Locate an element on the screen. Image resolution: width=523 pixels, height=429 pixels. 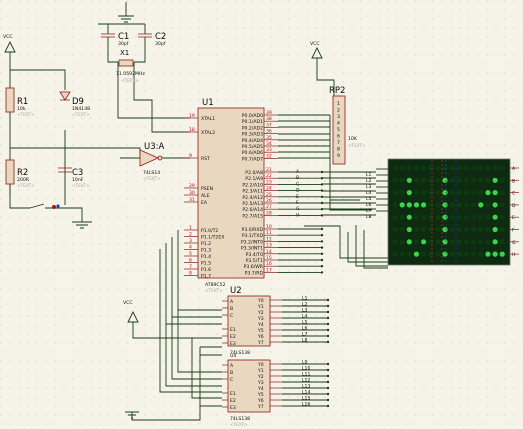
u4-pins-output-label: Y5 is located at coordinates (260, 395).